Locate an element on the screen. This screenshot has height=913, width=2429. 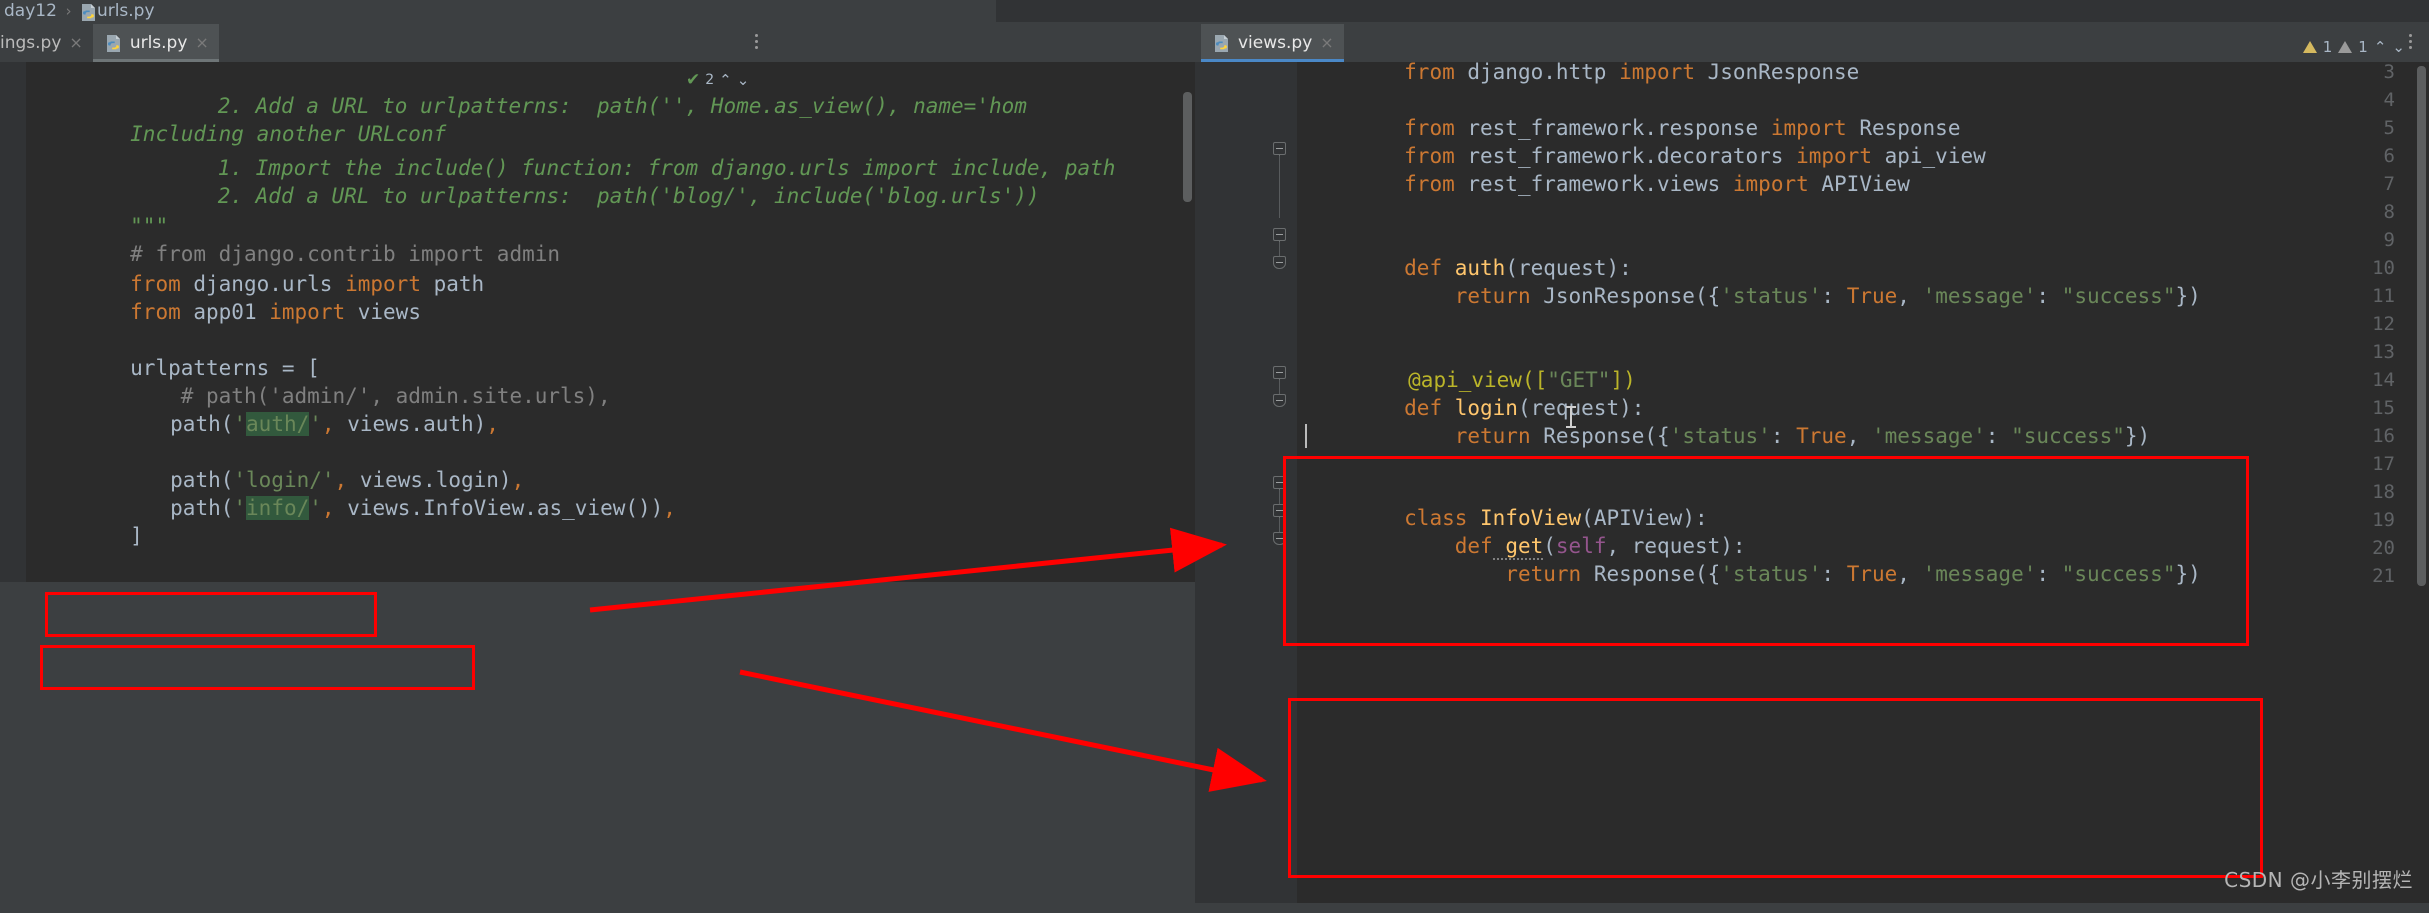
imported-name: path is located at coordinates (452, 284).